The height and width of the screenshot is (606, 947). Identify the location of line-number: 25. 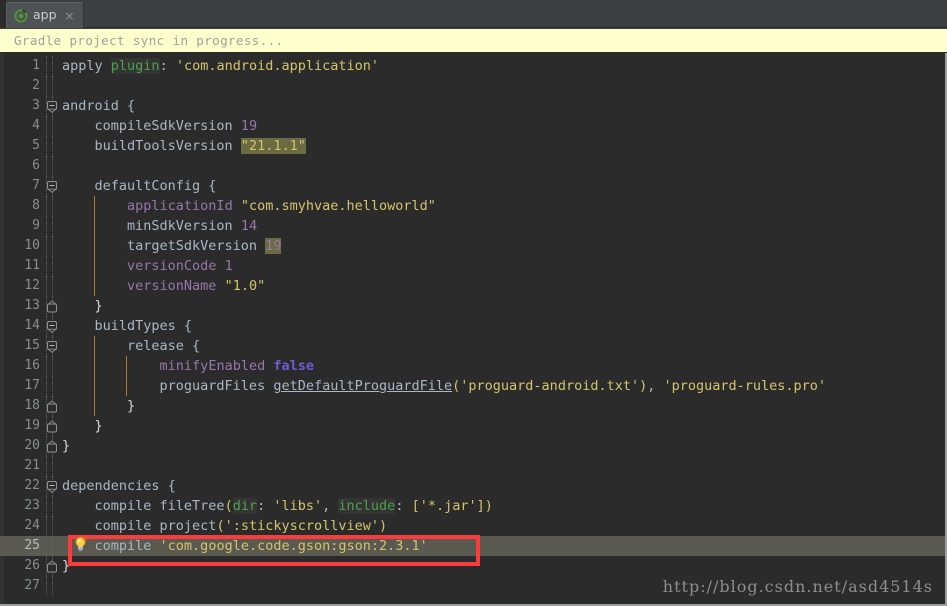
(32, 545).